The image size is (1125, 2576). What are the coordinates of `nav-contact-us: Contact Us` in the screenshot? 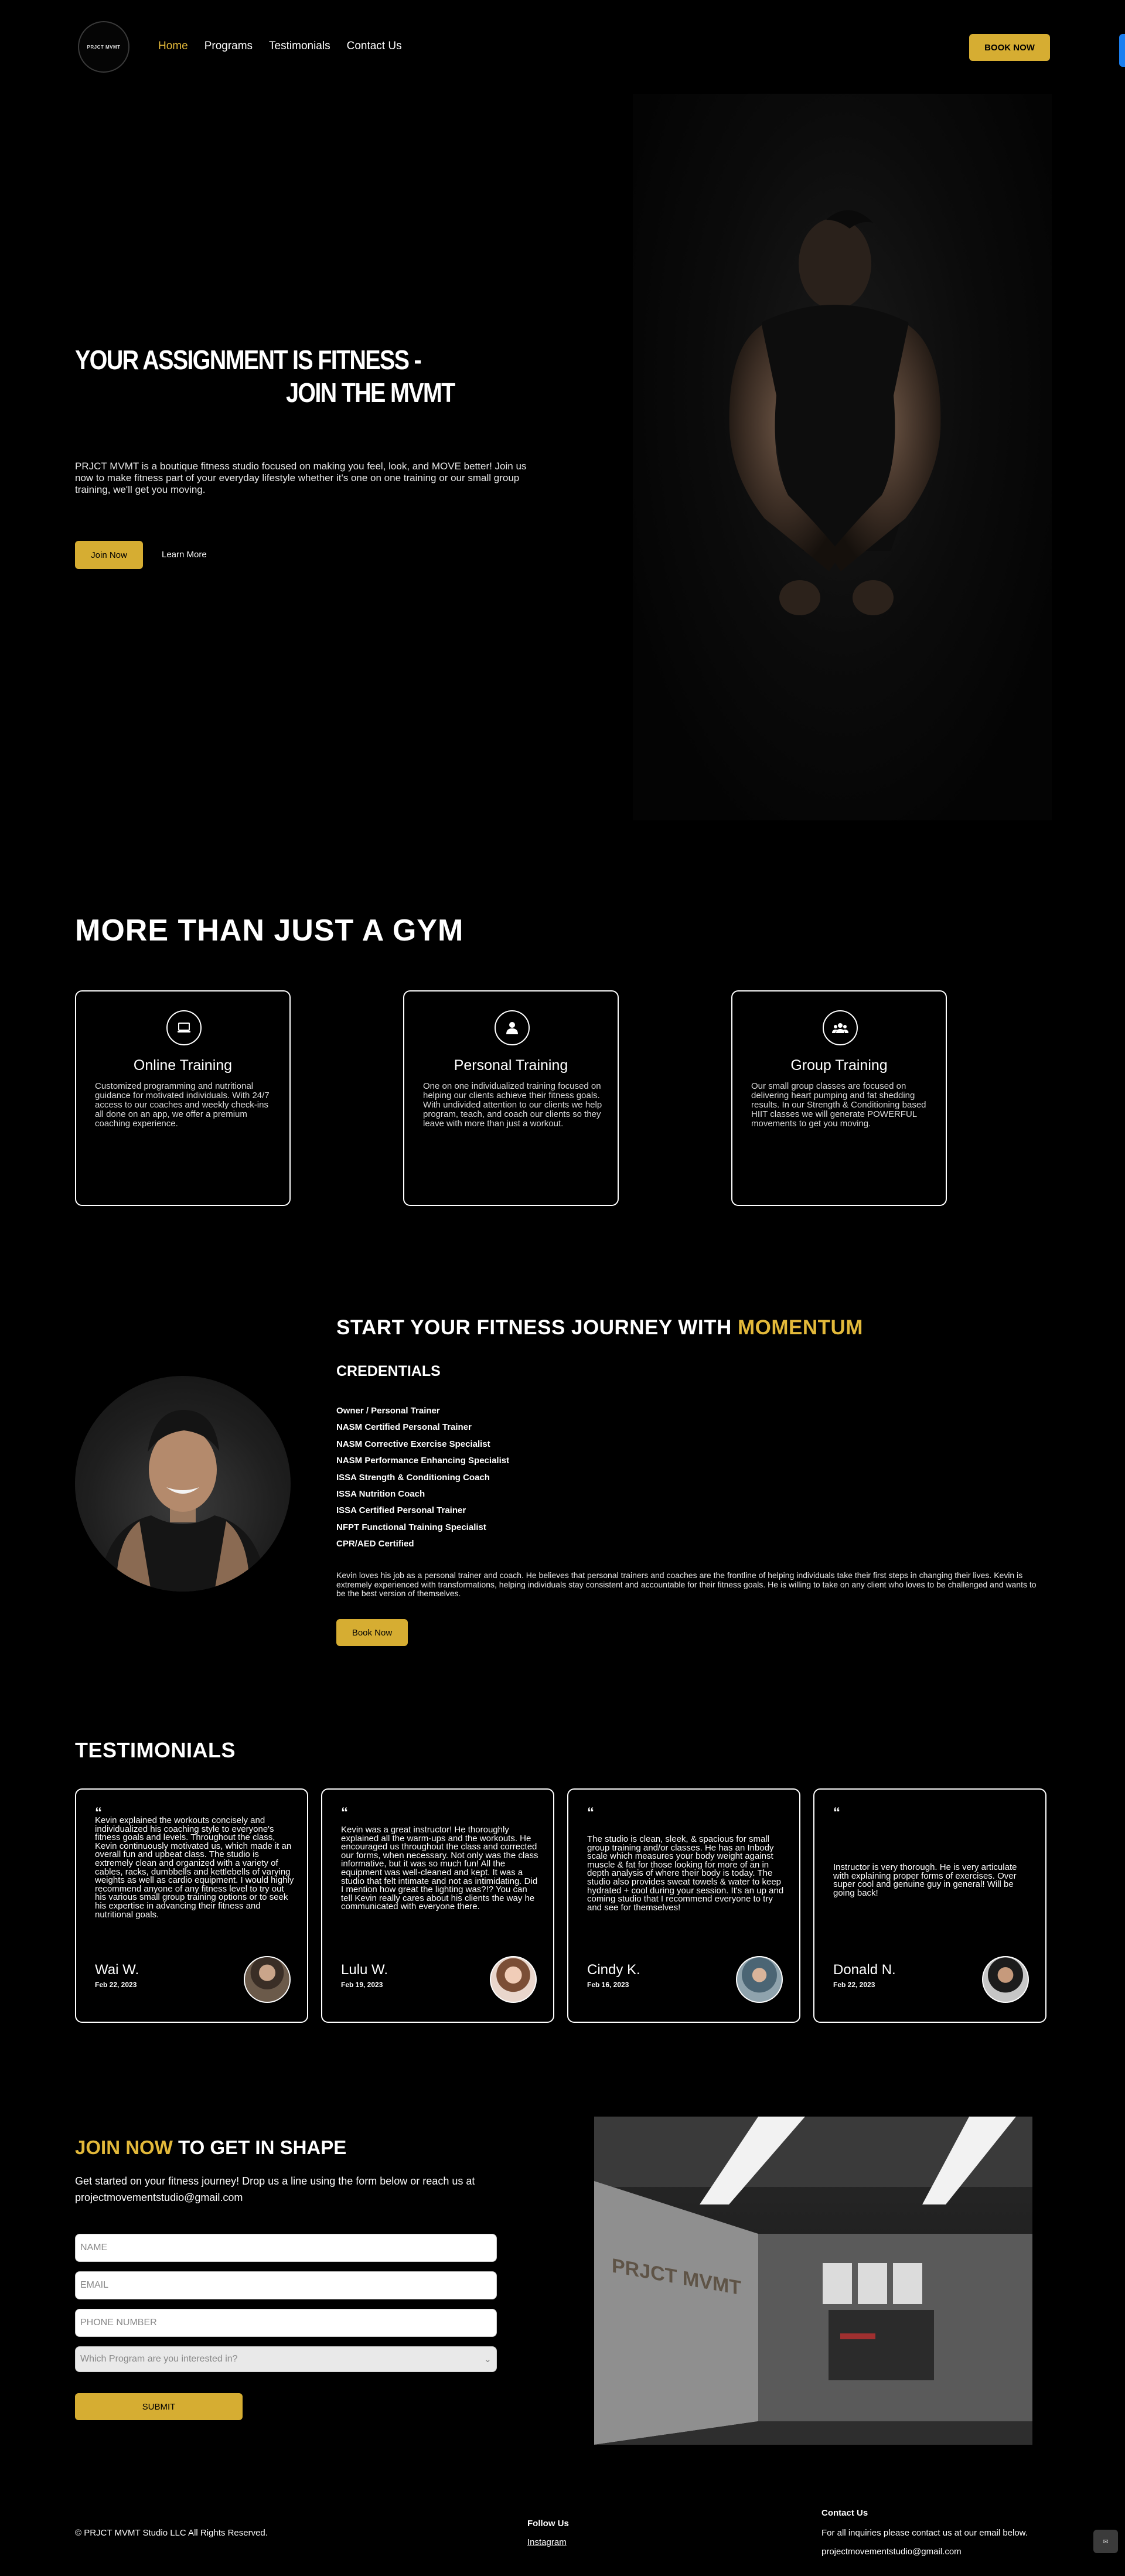 It's located at (375, 46).